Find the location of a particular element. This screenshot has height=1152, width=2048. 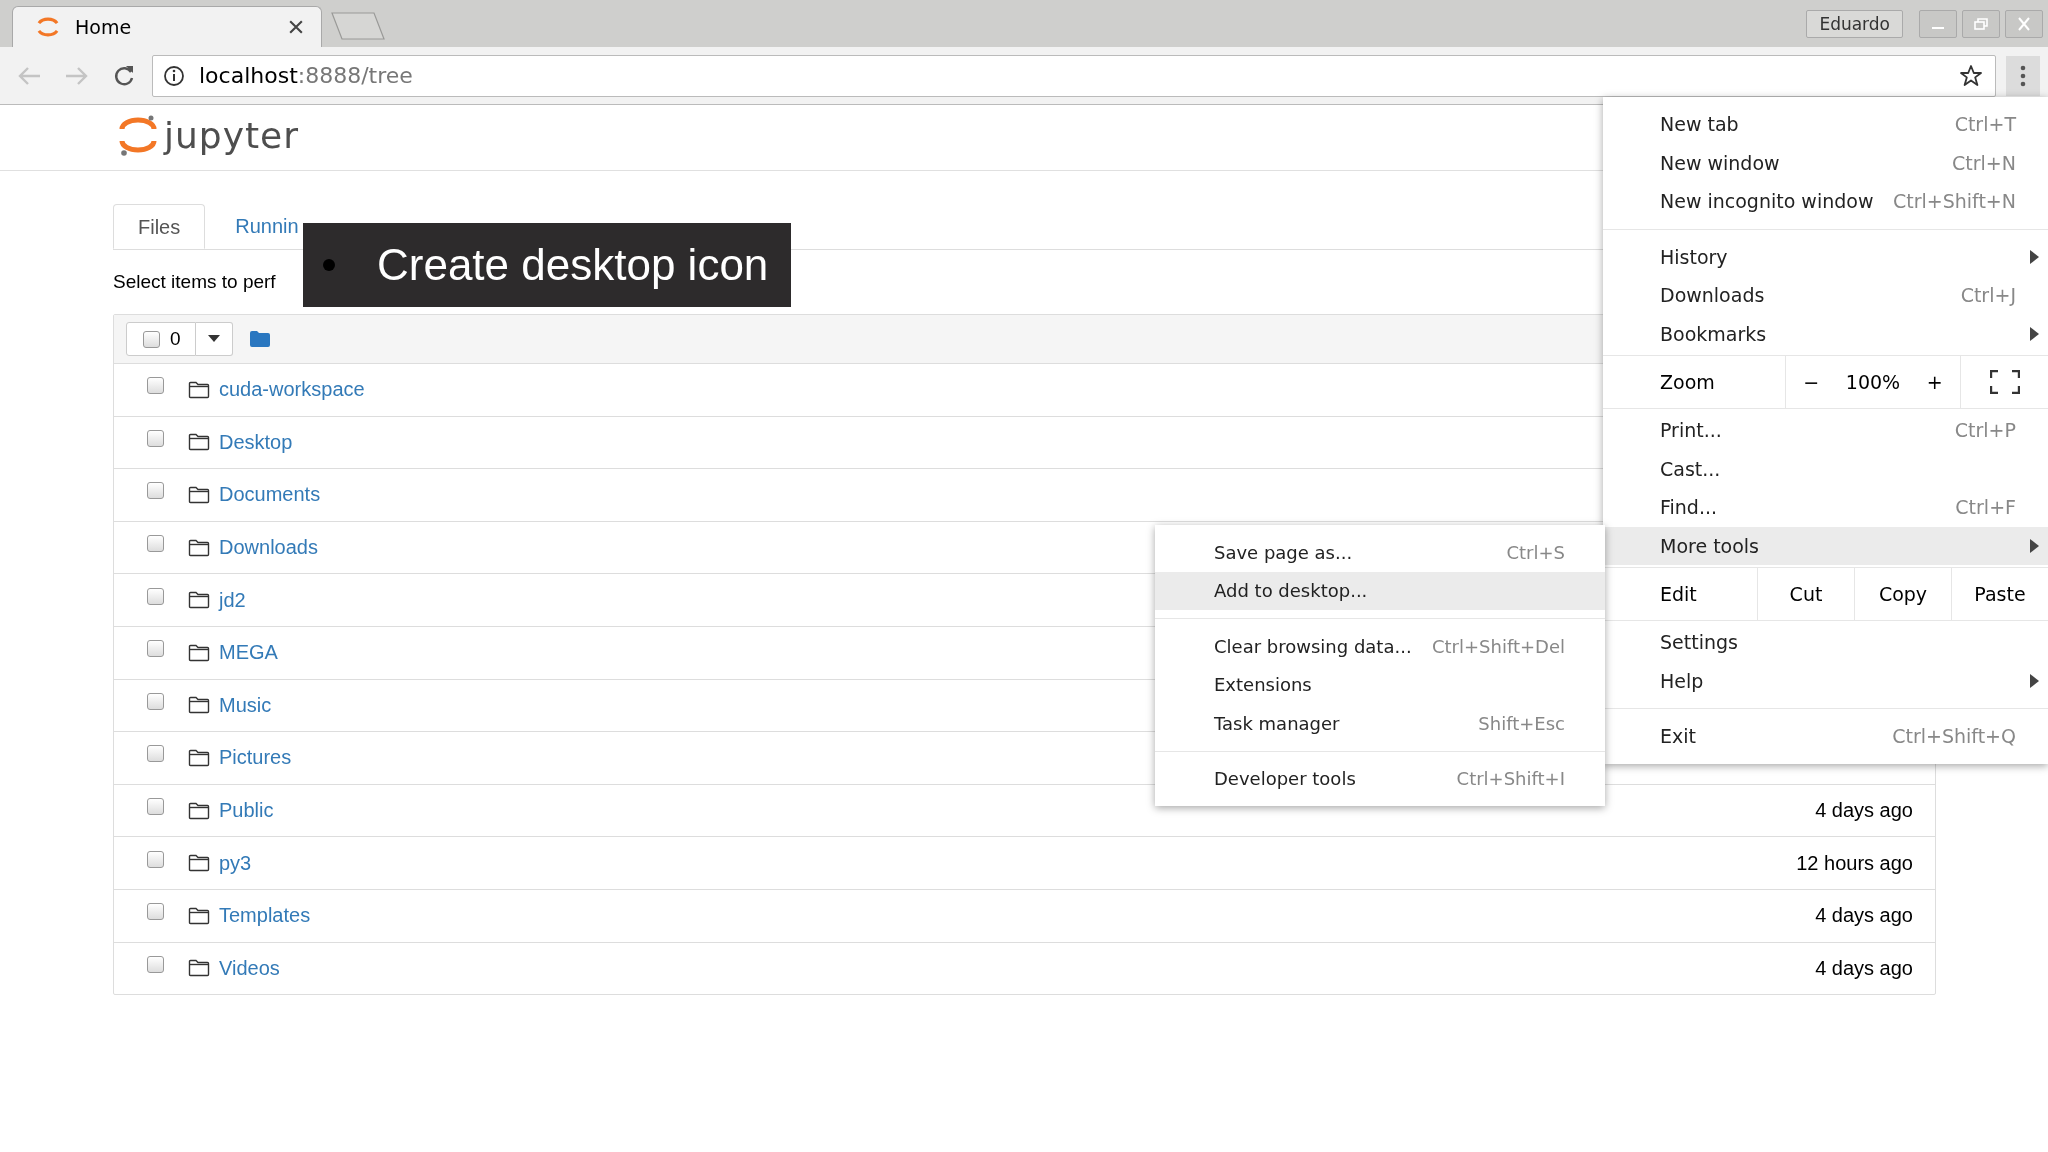

folder-link: Pictures is located at coordinates (255, 758).